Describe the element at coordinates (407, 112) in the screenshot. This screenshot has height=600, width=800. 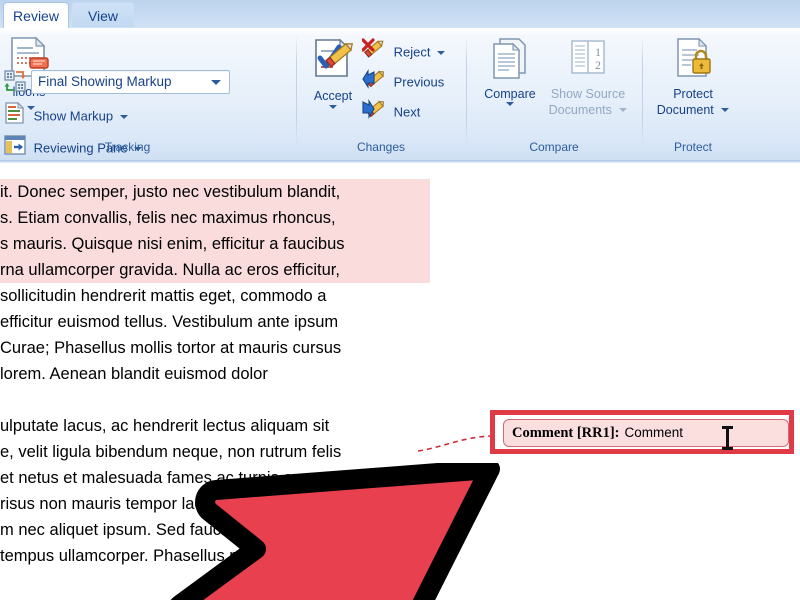
I see `next-label: Next` at that location.